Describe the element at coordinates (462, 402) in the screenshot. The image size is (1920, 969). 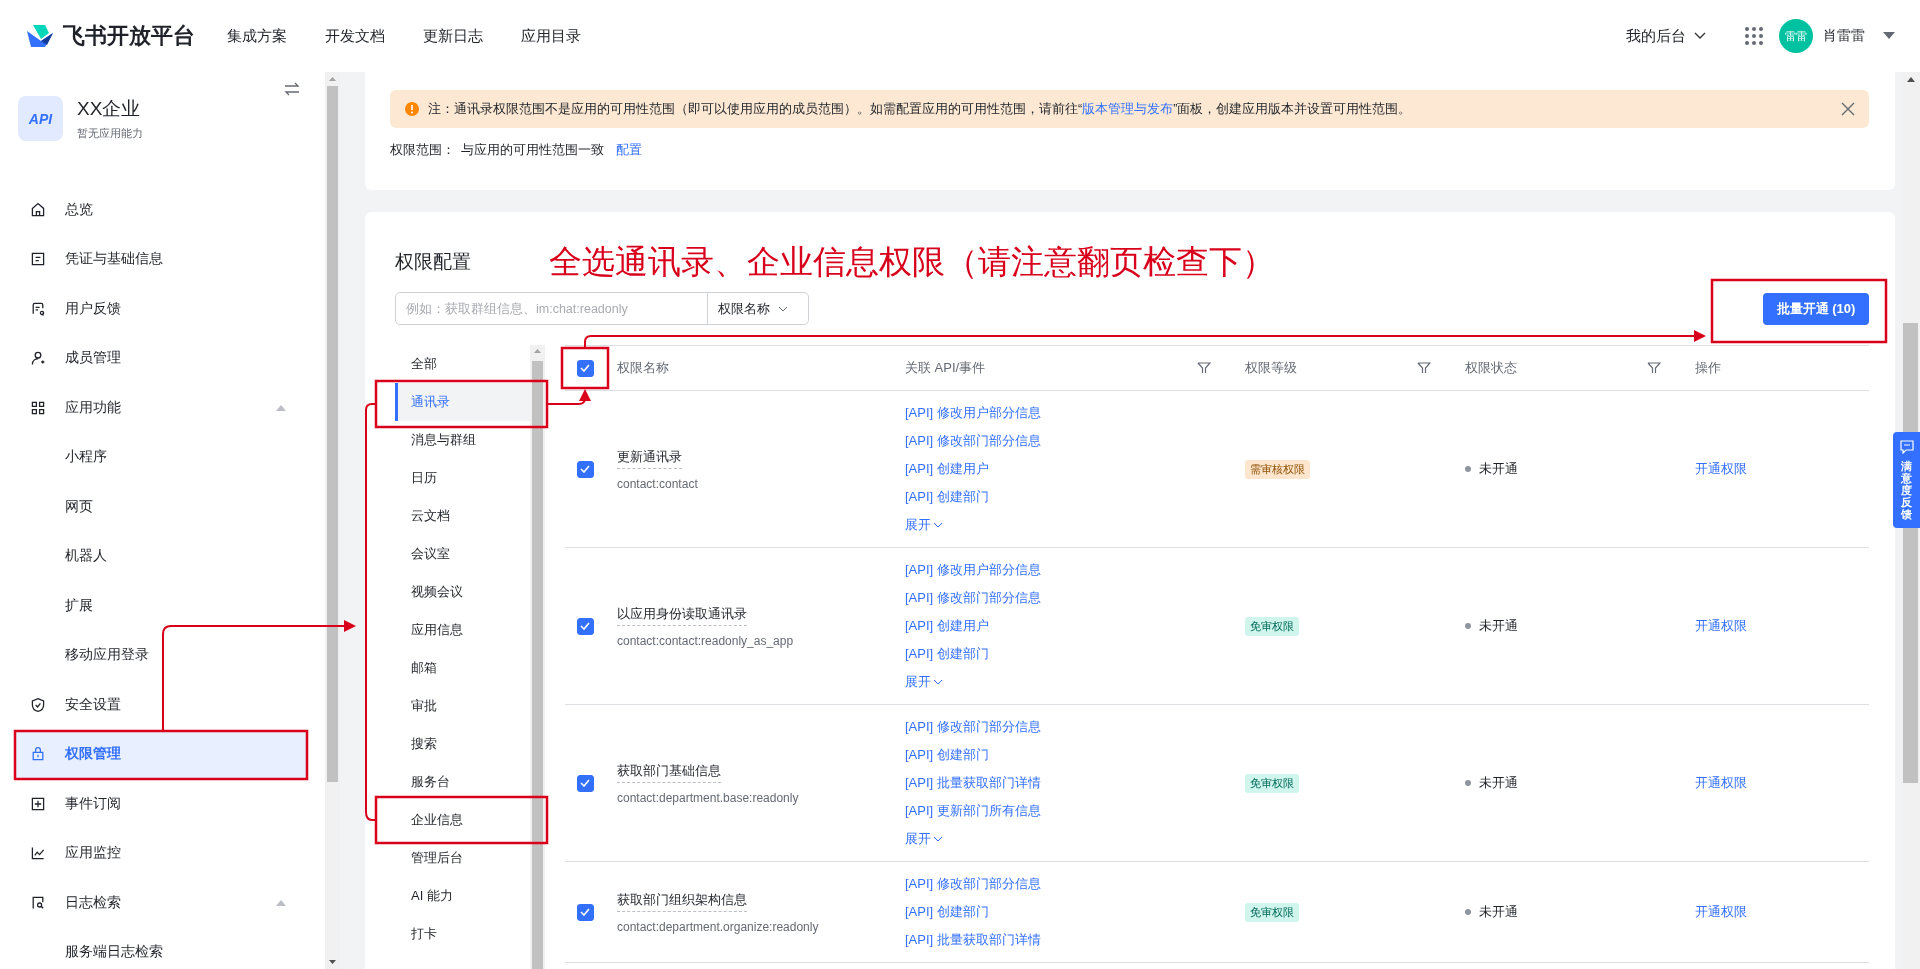
I see `category-item: 通讯录` at that location.